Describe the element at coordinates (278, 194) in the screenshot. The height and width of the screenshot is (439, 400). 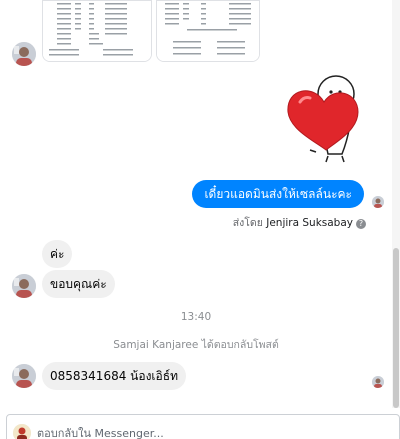
I see `outgoing-message: เดี๋ยวแอดมินส่งให้เซลล์นะคะ` at that location.